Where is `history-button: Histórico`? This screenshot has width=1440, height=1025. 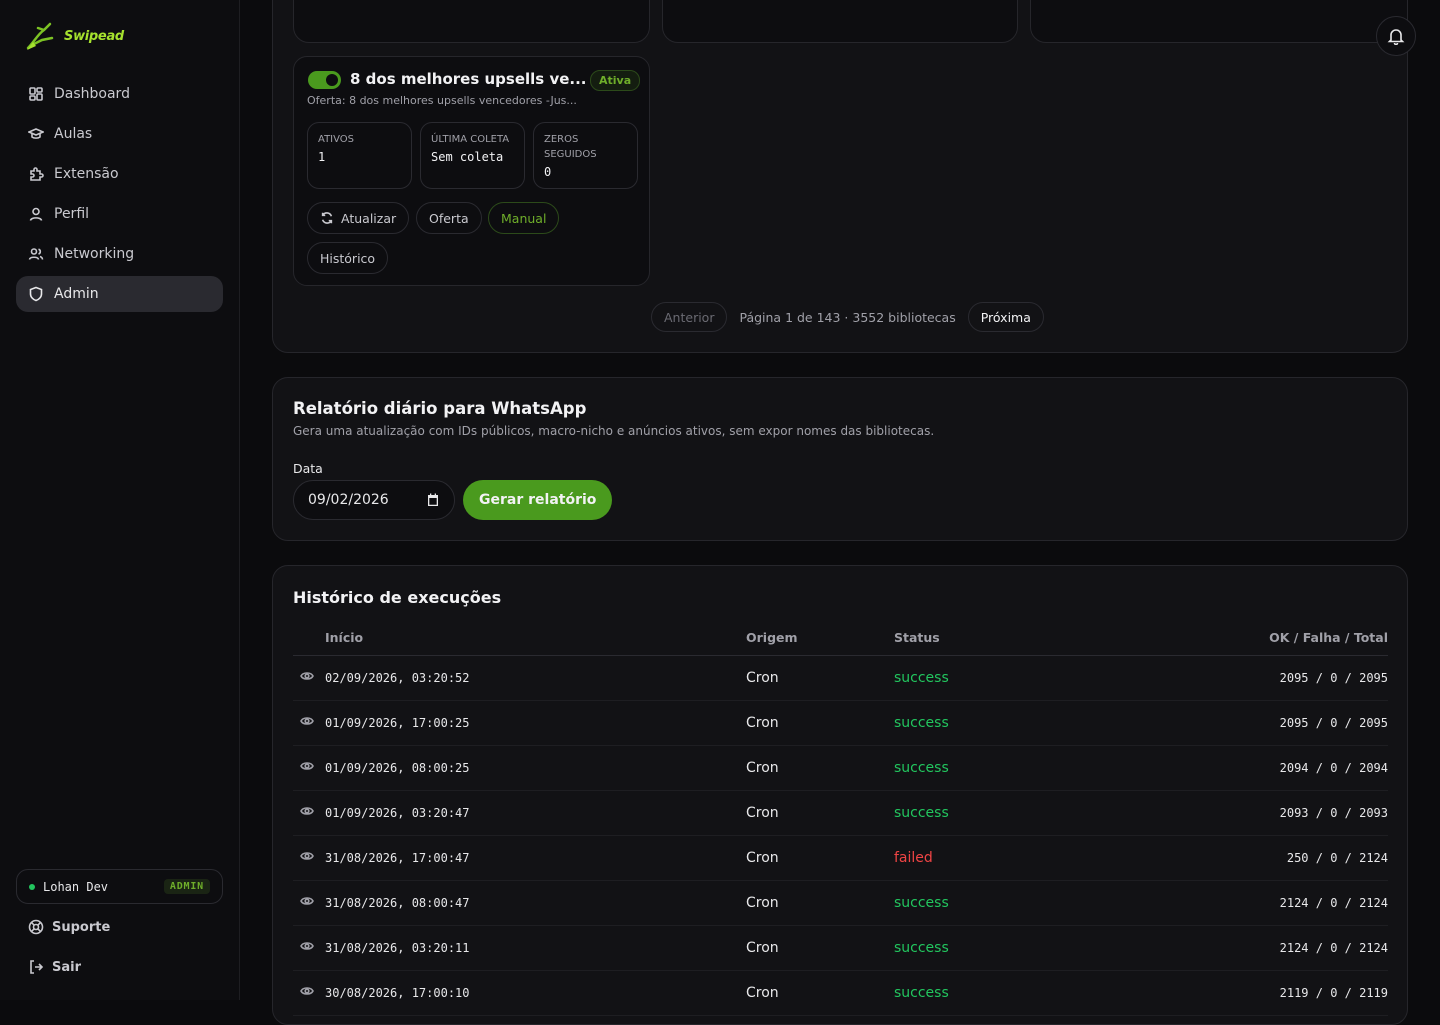 history-button: Histórico is located at coordinates (348, 258).